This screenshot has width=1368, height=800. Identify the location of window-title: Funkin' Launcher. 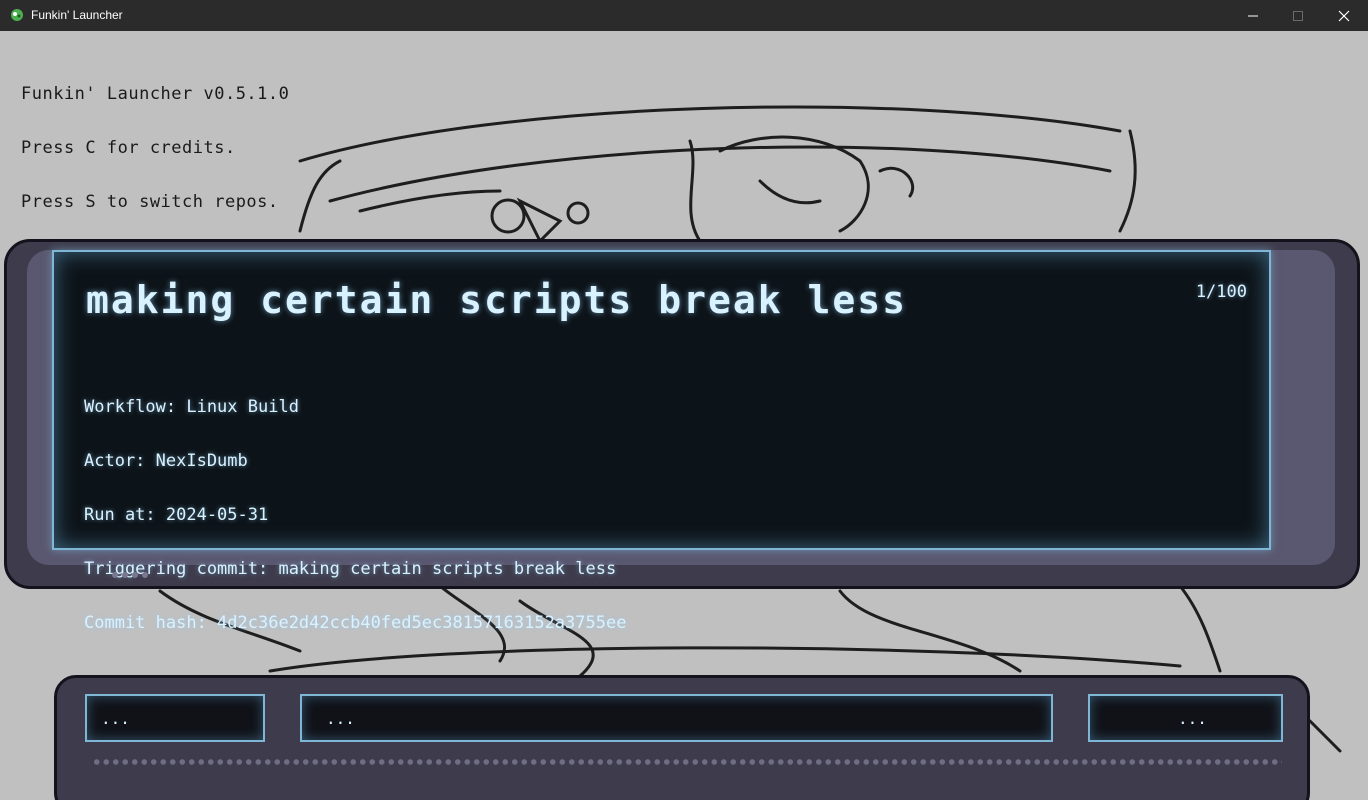
(77, 15).